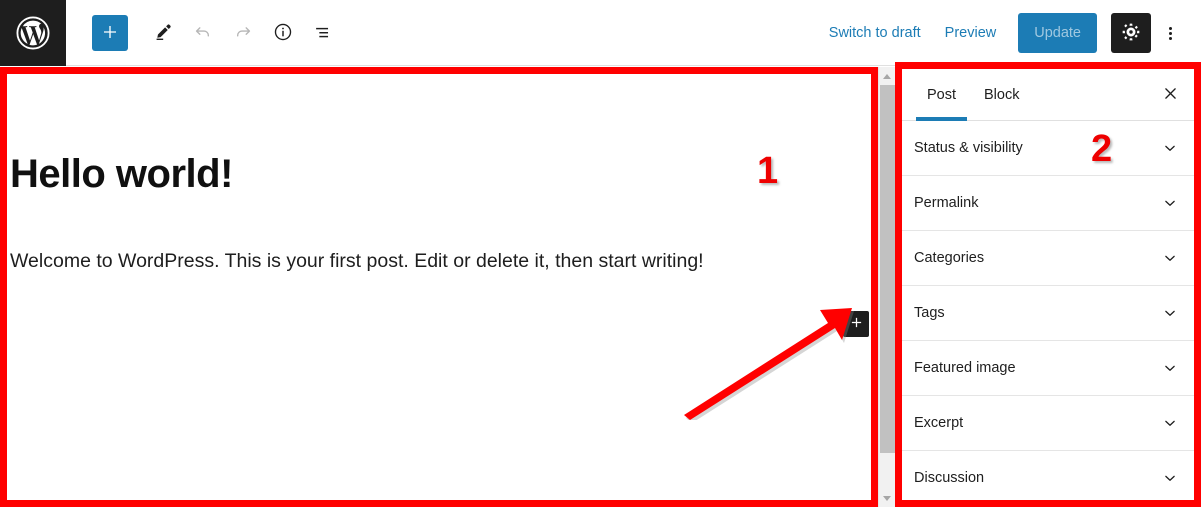  I want to click on toolbar-right-group: Switch to draft Preview Update, so click(1002, 33).